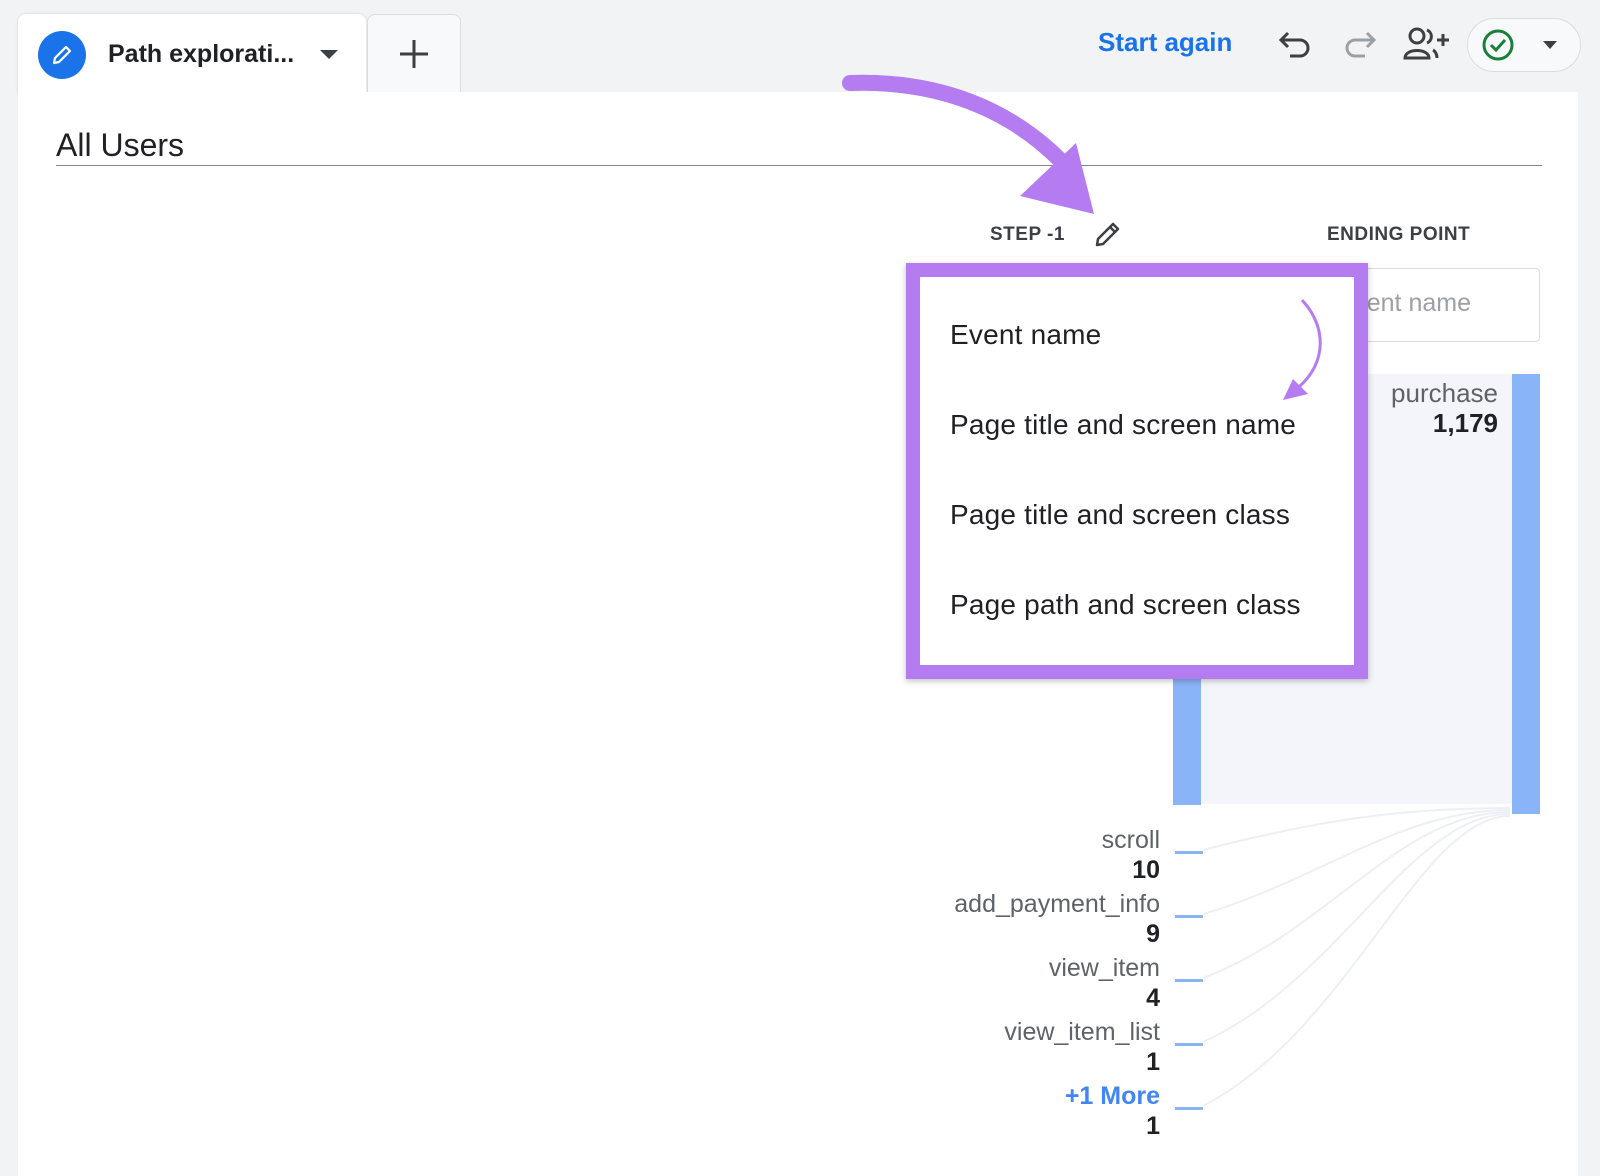 The image size is (1600, 1176). What do you see at coordinates (1153, 998) in the screenshot?
I see `step-node-count: 4` at bounding box center [1153, 998].